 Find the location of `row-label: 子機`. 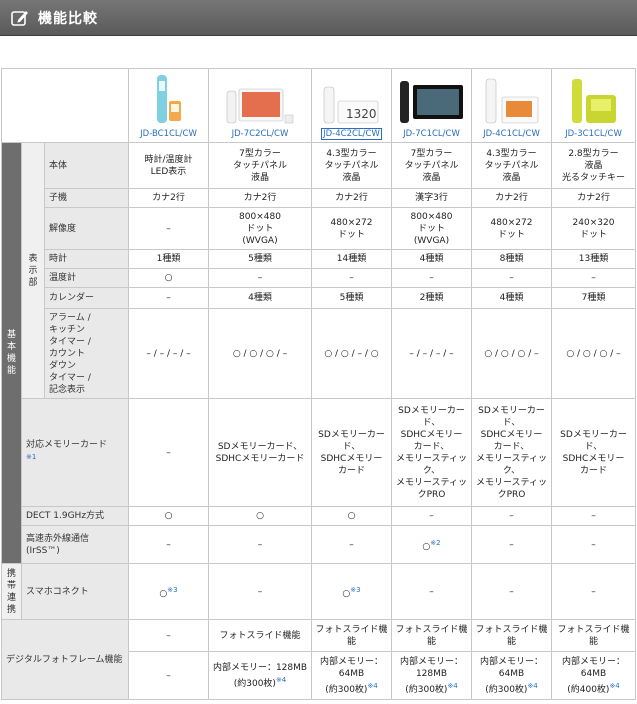

row-label: 子機 is located at coordinates (86, 198).